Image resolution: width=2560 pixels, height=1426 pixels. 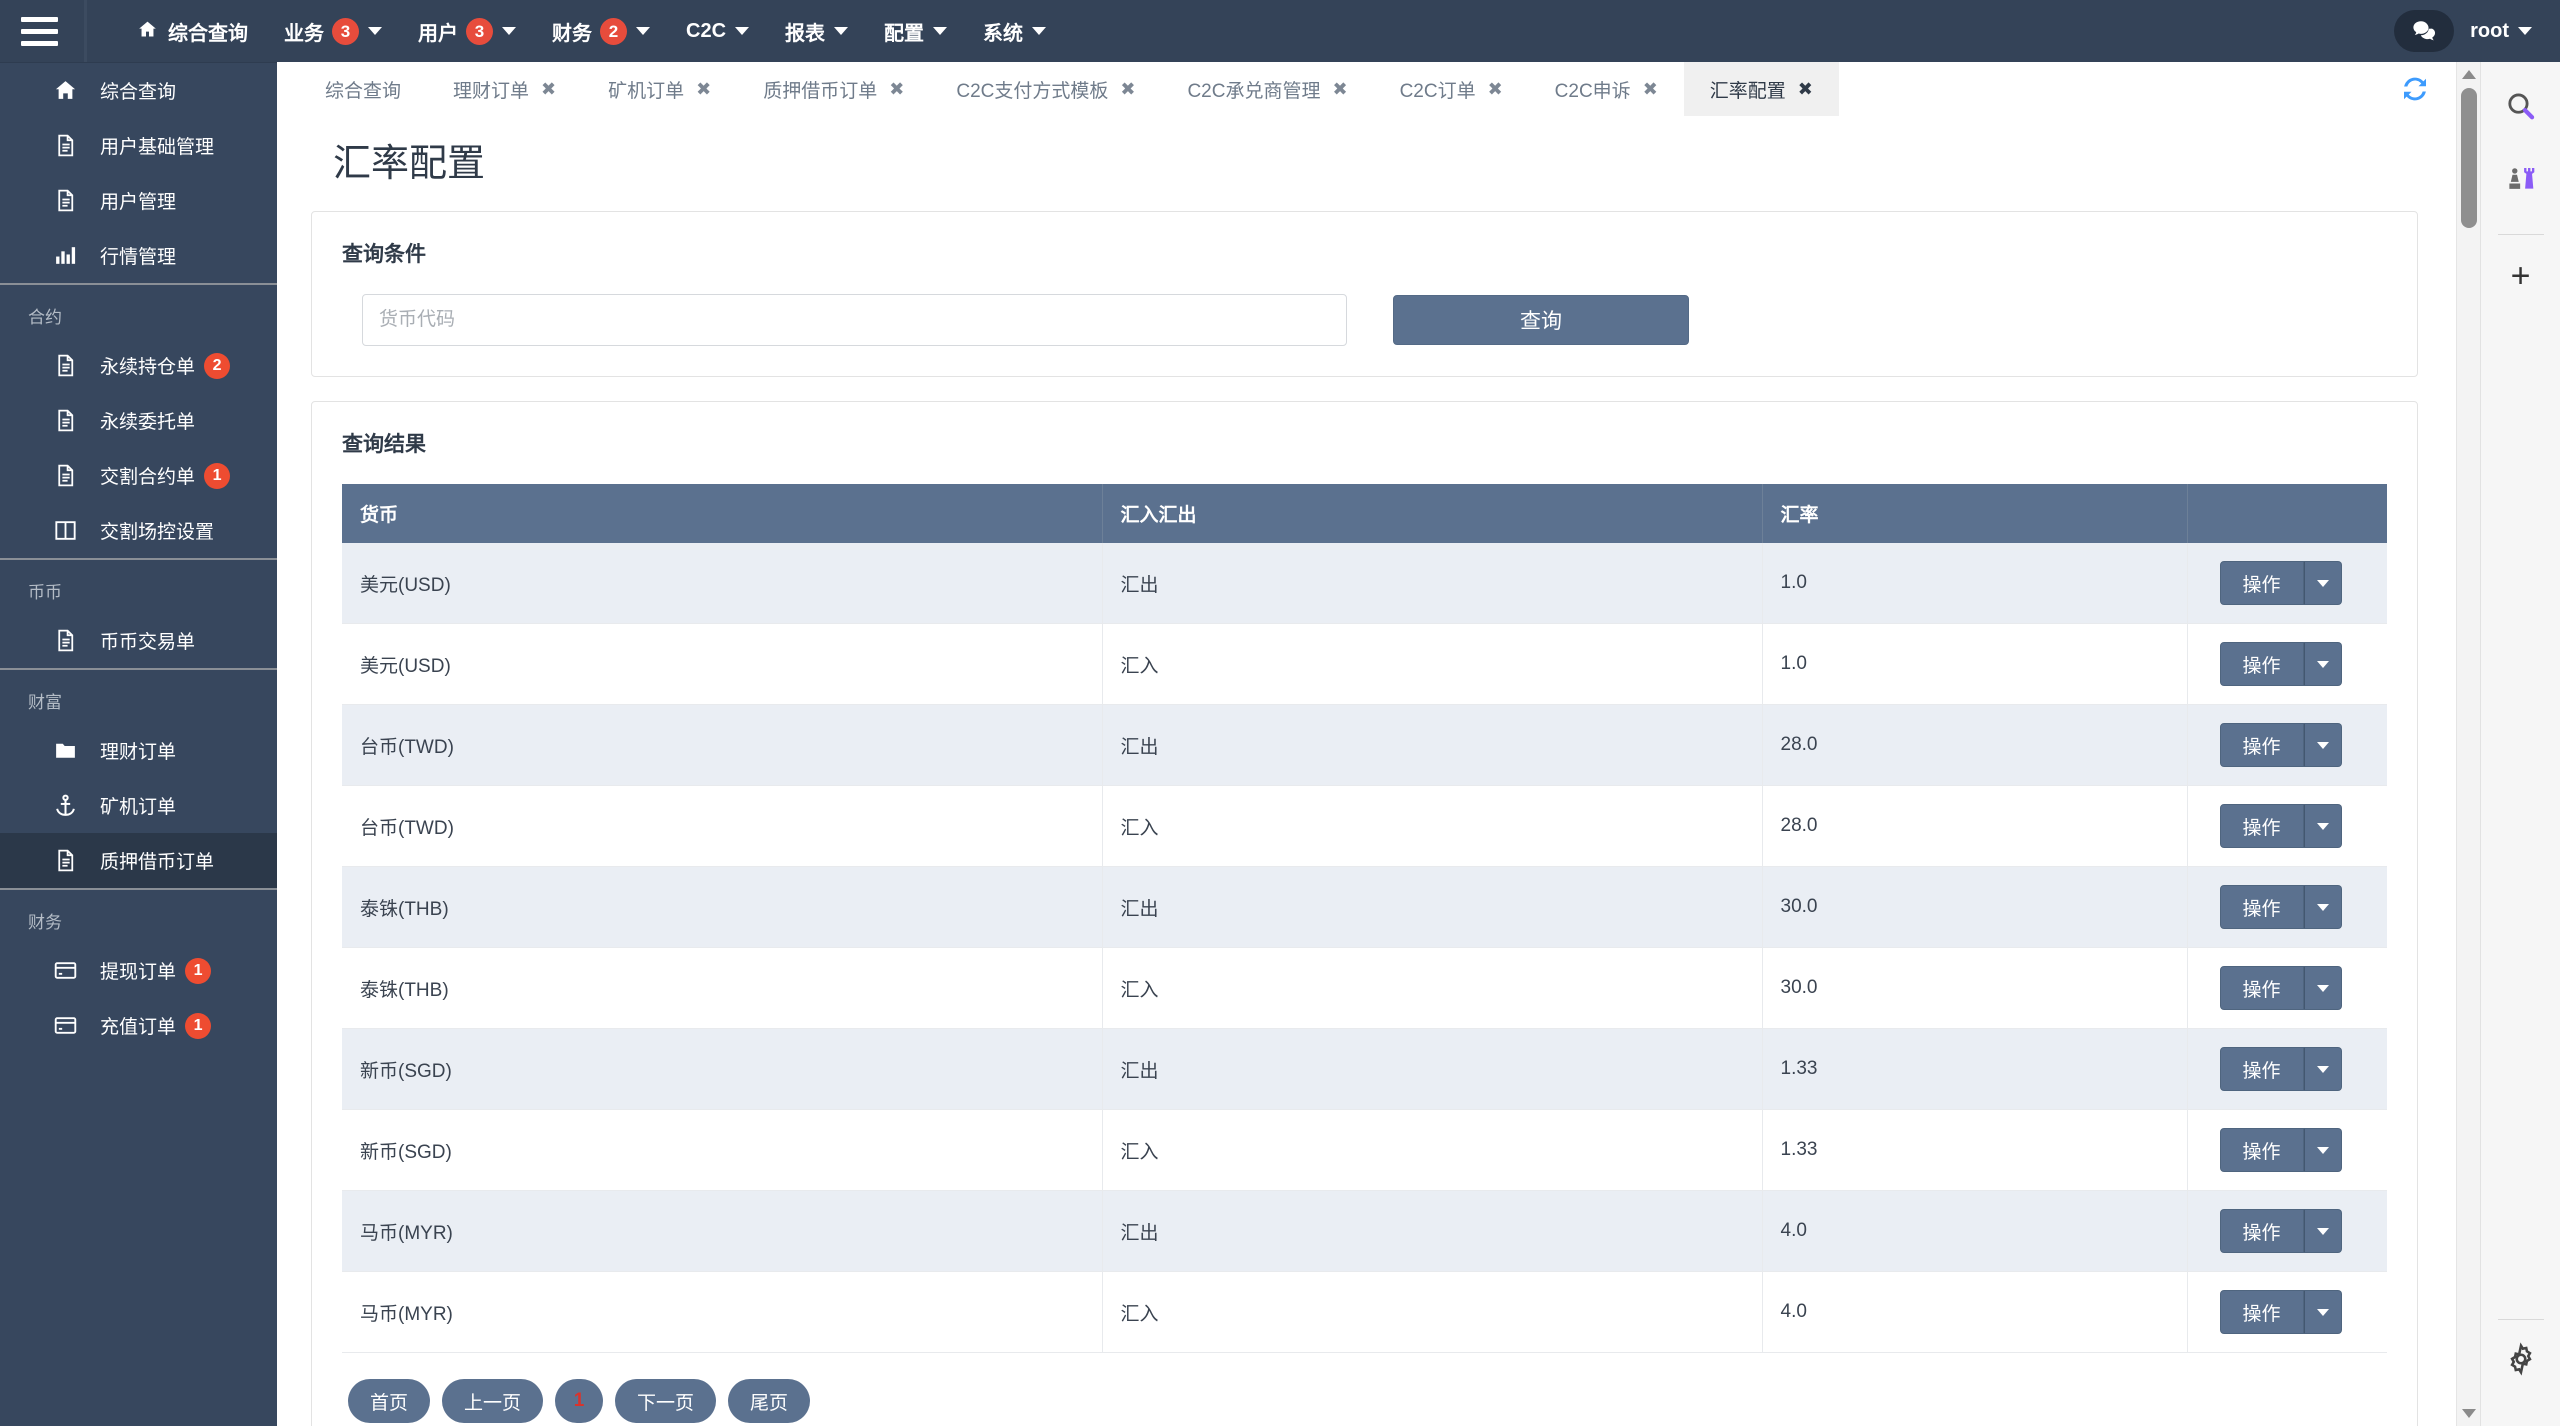 I want to click on tab-label: C2C申诉, so click(x=1592, y=91).